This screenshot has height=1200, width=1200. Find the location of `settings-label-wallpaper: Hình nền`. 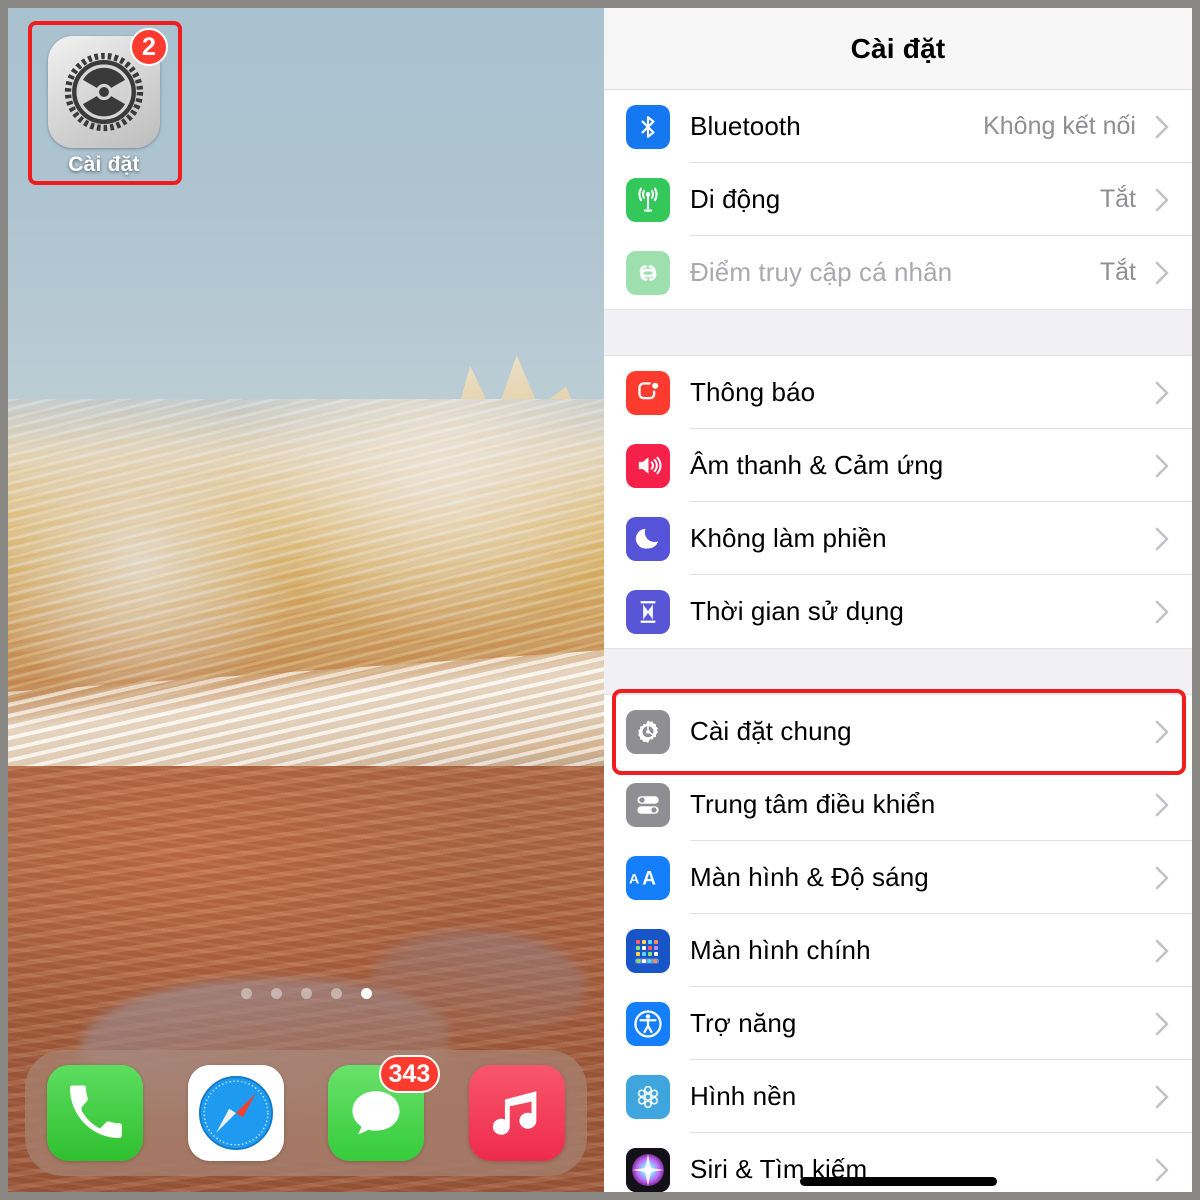

settings-label-wallpaper: Hình nền is located at coordinates (743, 1096).